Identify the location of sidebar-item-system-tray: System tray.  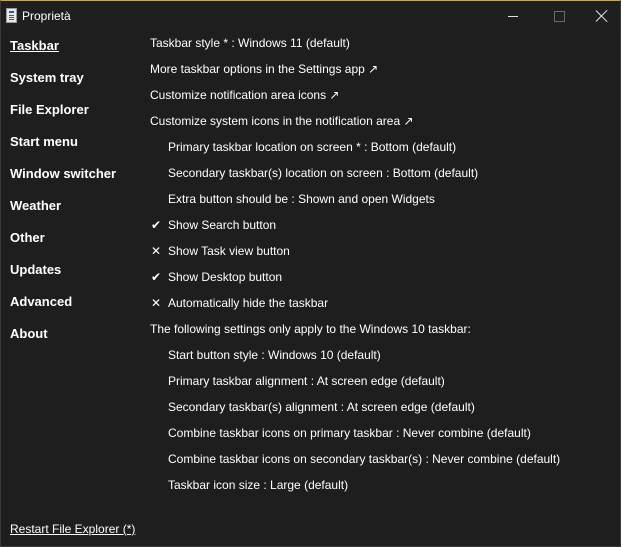
(47, 78).